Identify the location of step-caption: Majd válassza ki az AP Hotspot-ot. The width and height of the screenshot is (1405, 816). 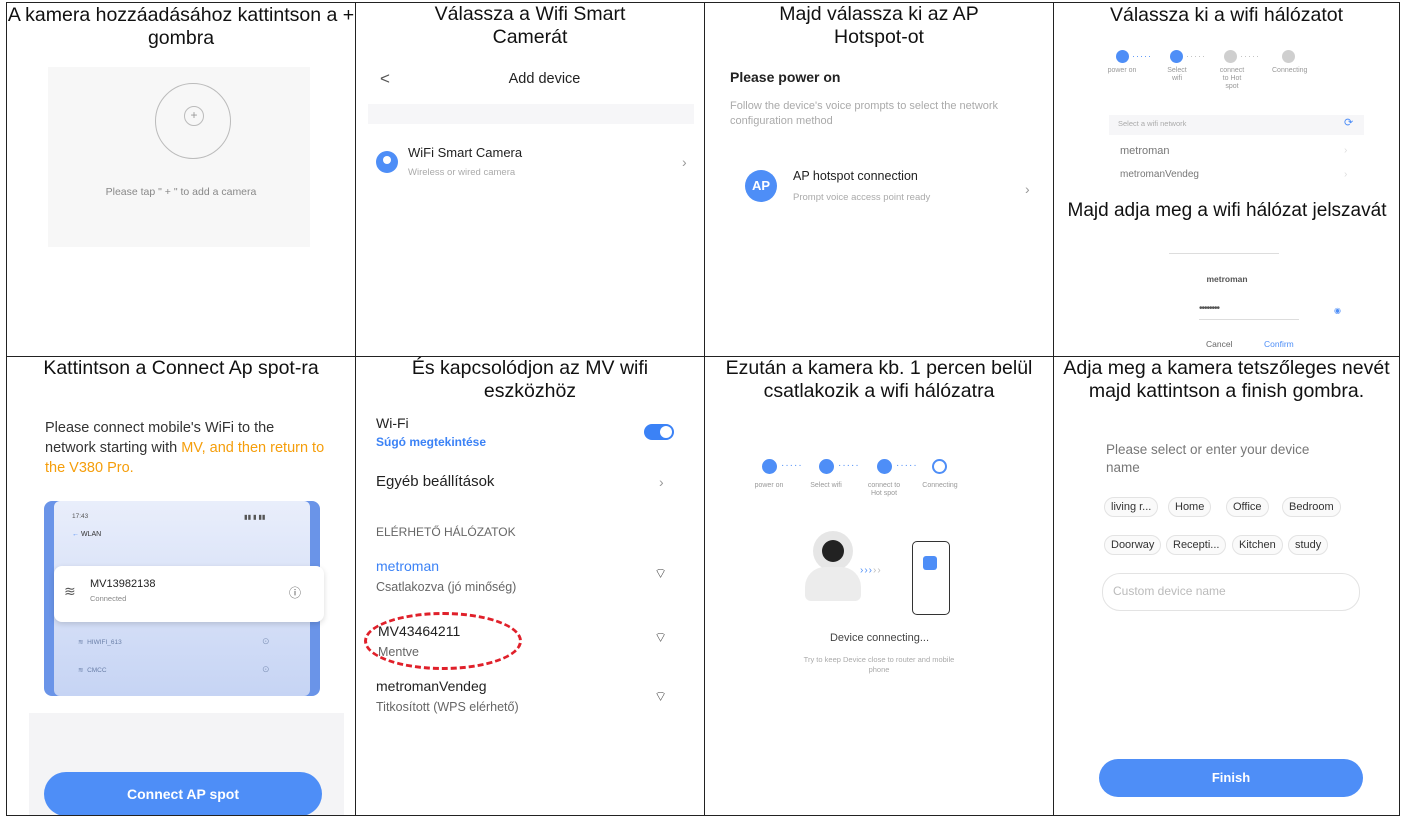
(879, 26).